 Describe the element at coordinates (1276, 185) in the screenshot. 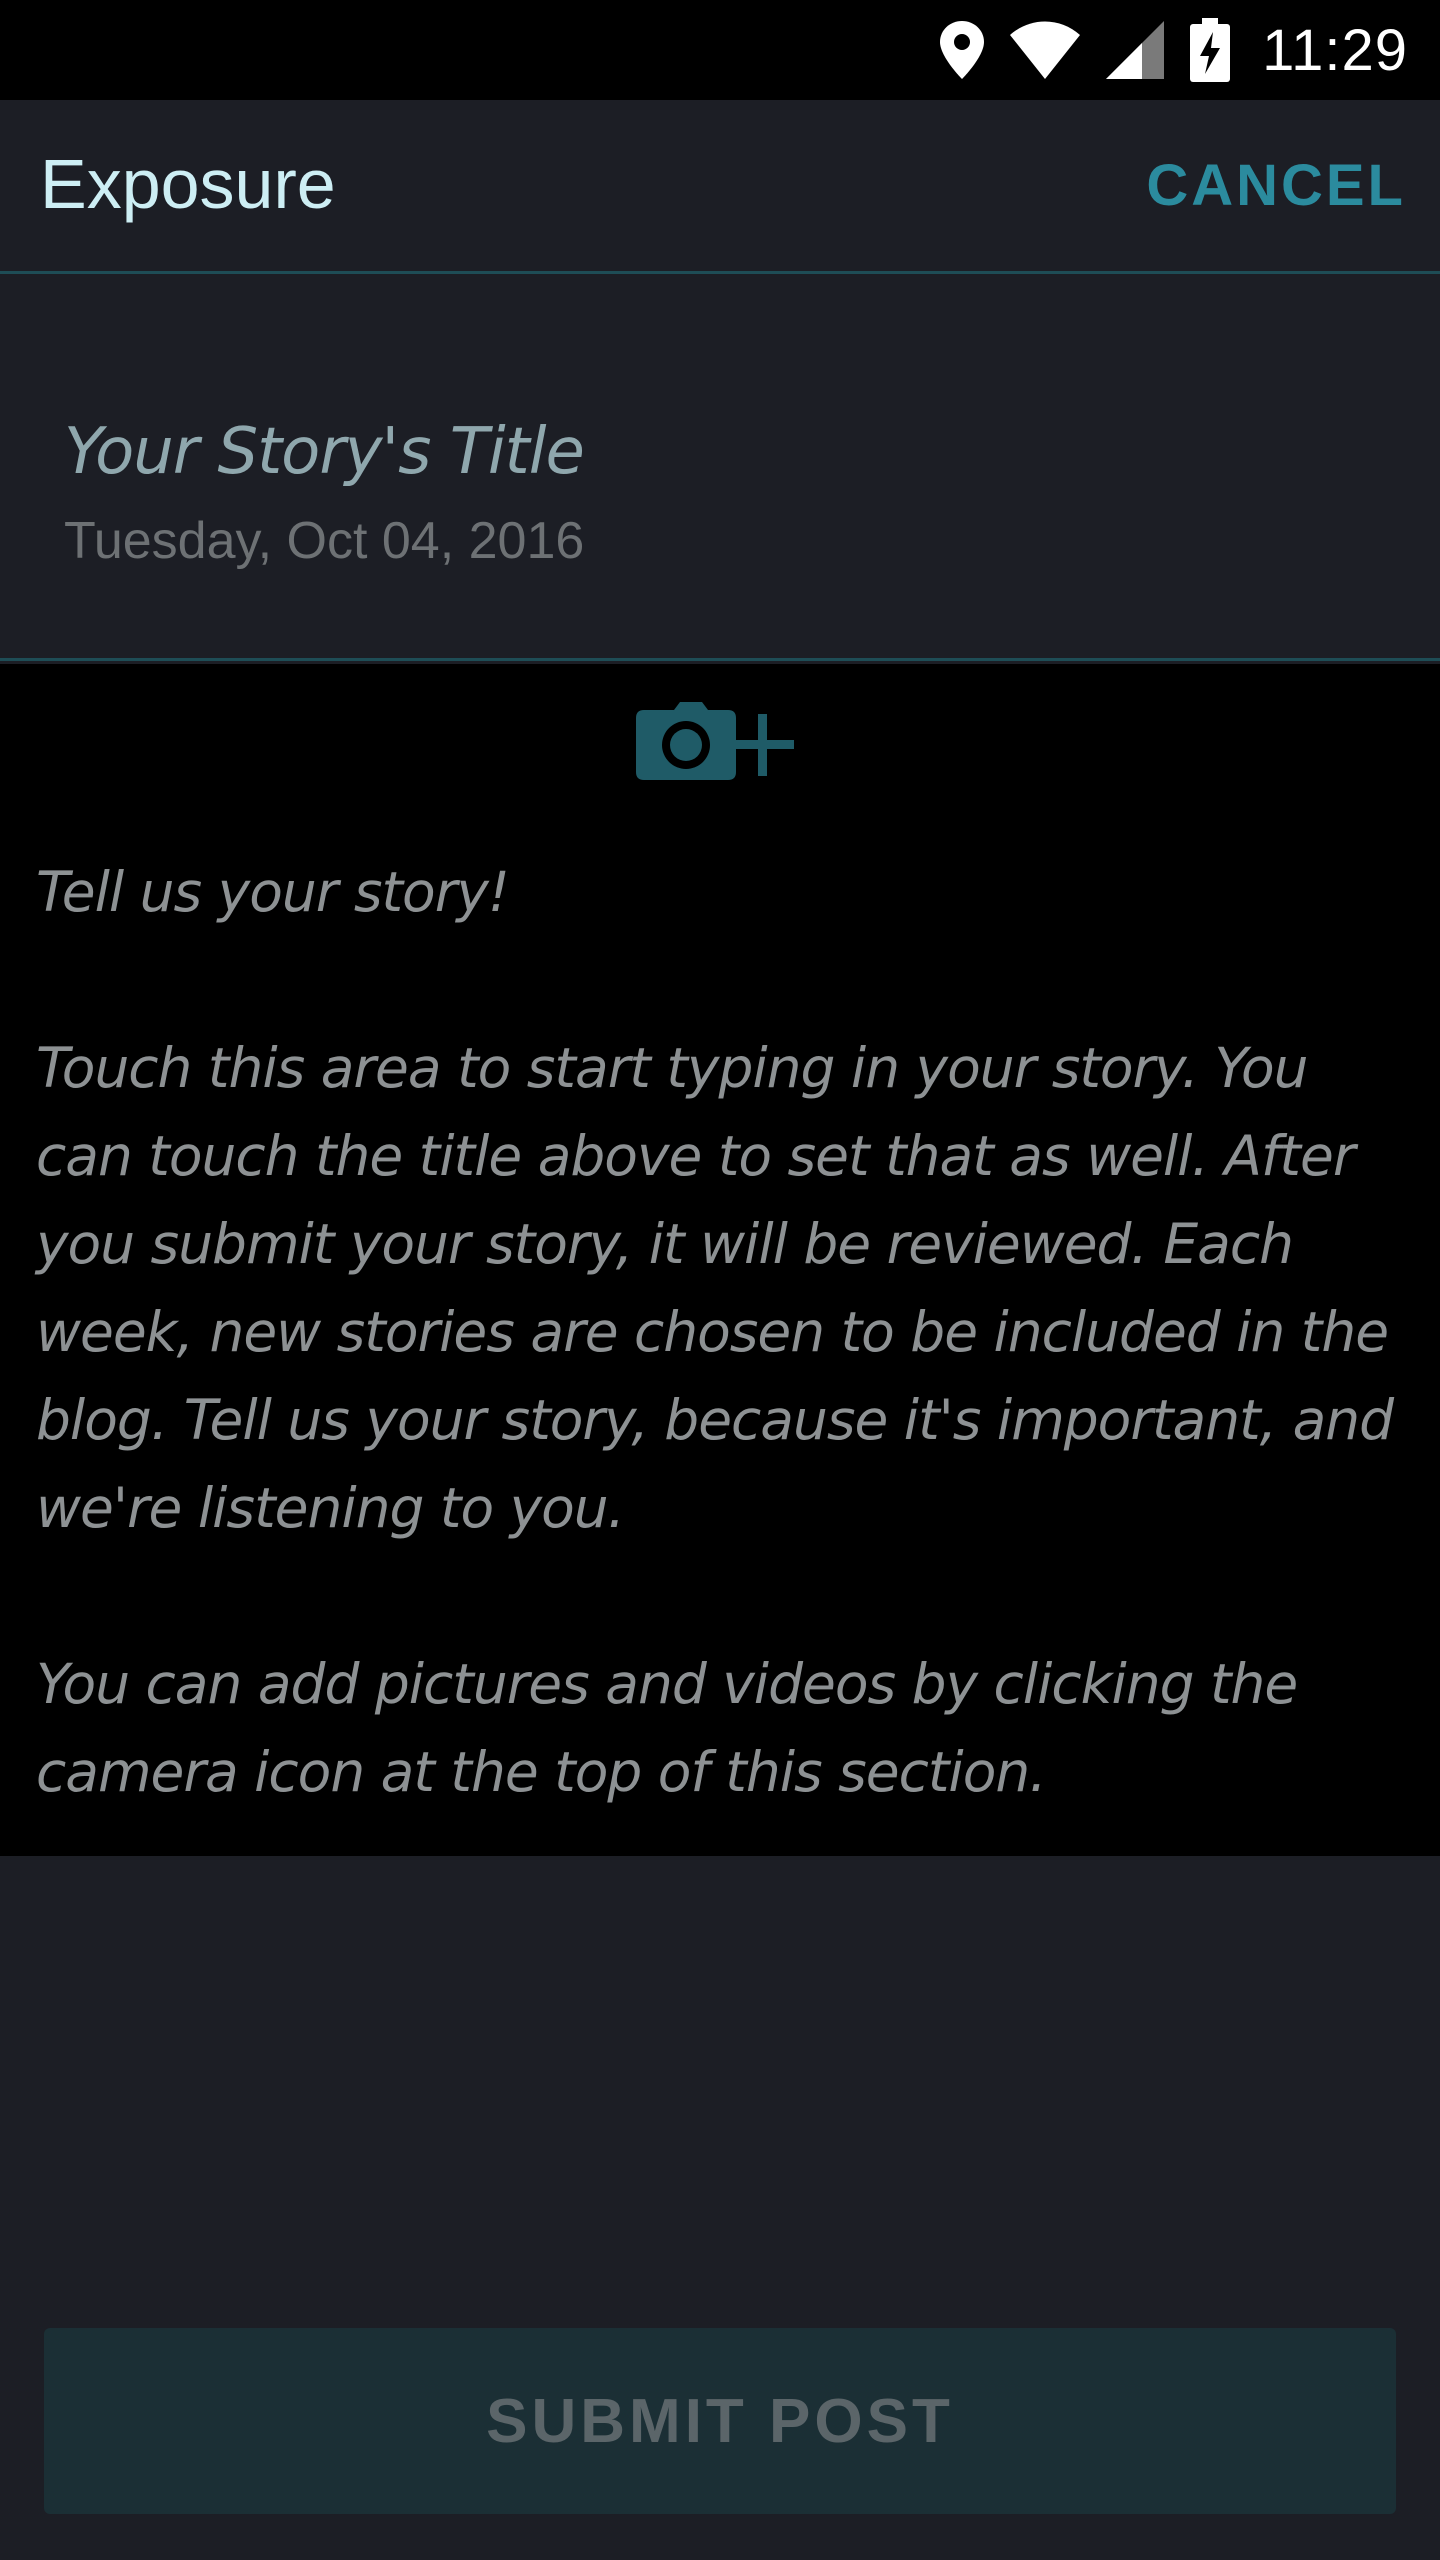

I see `cancel-button: CANCEL` at that location.